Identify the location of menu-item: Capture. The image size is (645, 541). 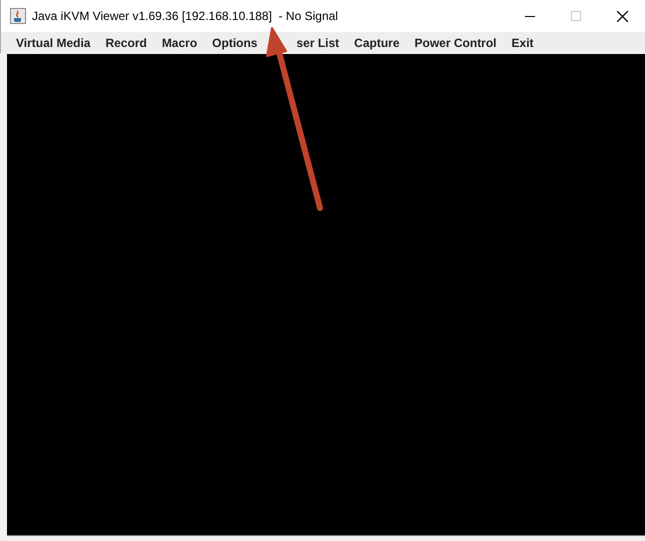
(377, 43).